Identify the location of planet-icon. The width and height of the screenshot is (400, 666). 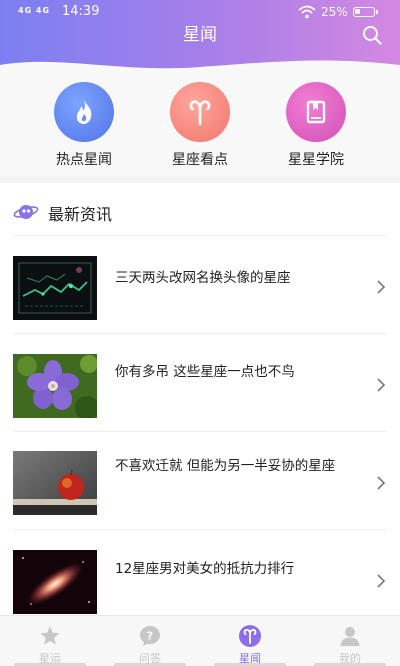
(26, 212).